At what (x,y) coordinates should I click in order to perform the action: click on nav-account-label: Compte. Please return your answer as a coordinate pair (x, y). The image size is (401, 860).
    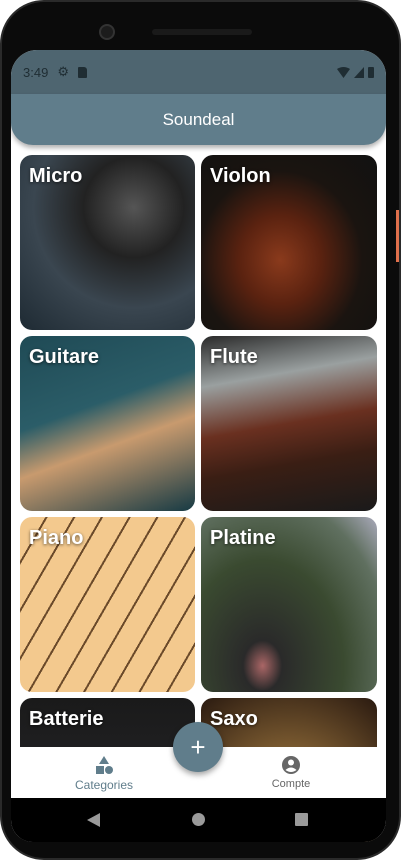
    Looking at the image, I should click on (291, 784).